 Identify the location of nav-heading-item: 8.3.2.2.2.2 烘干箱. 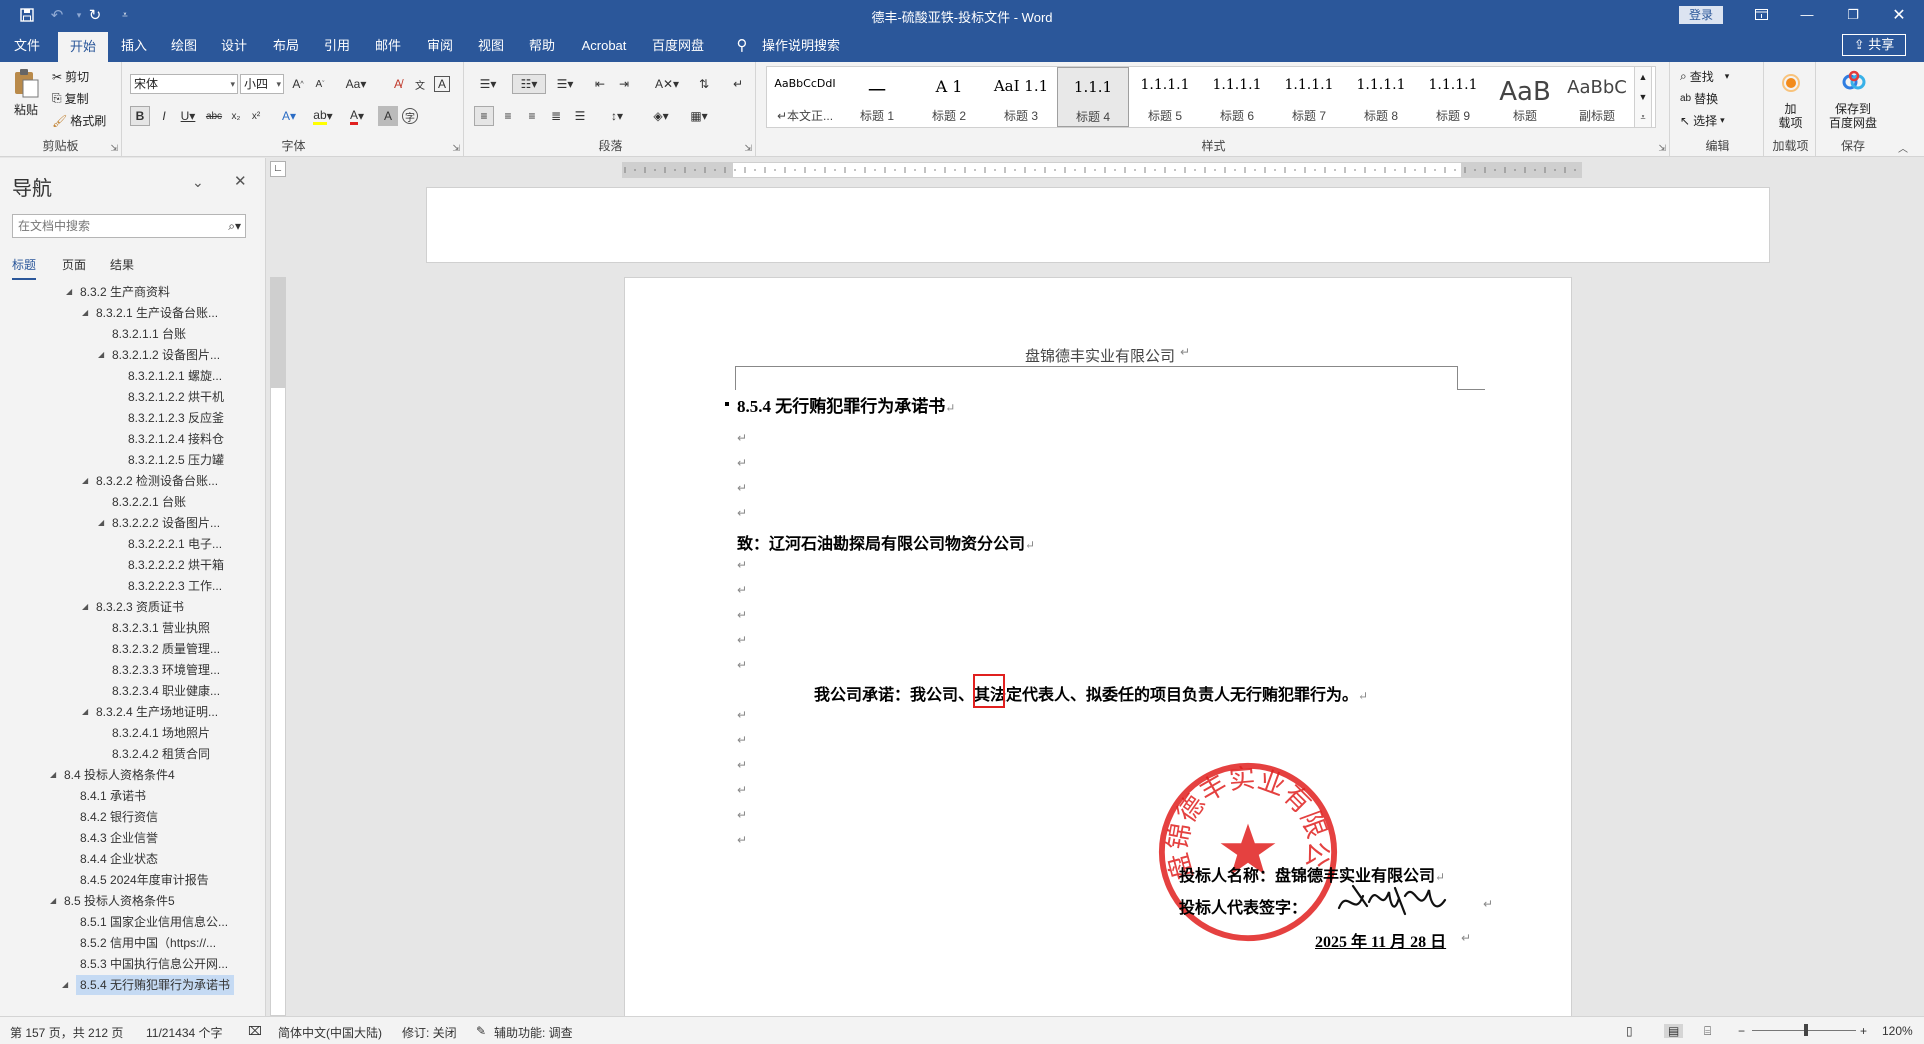
(176, 565).